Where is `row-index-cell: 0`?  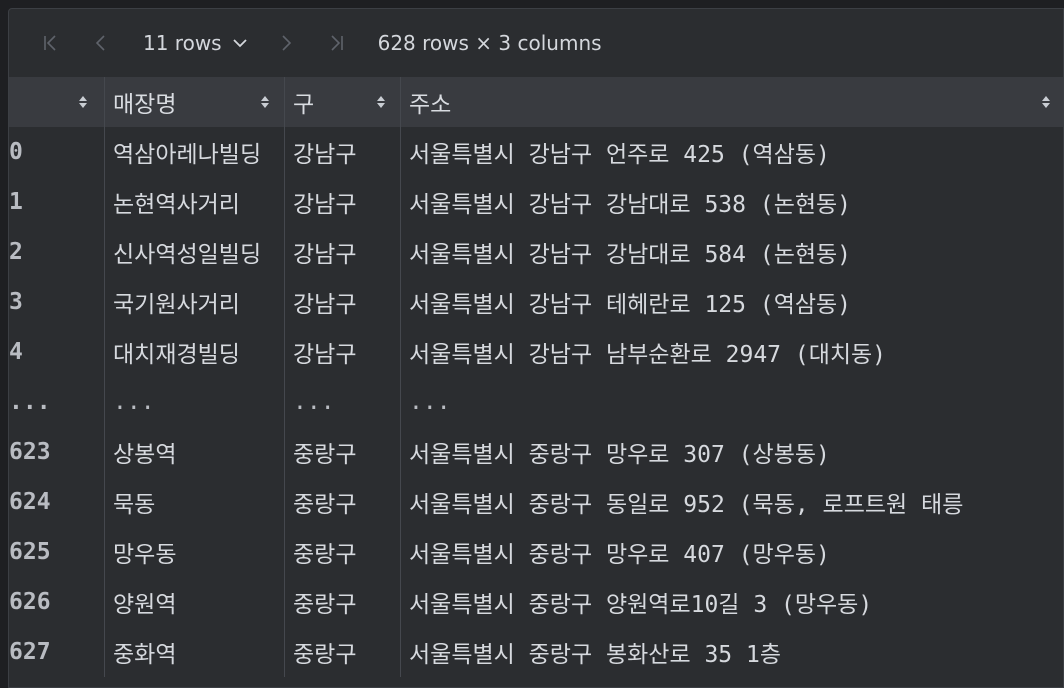
row-index-cell: 0 is located at coordinates (57, 152).